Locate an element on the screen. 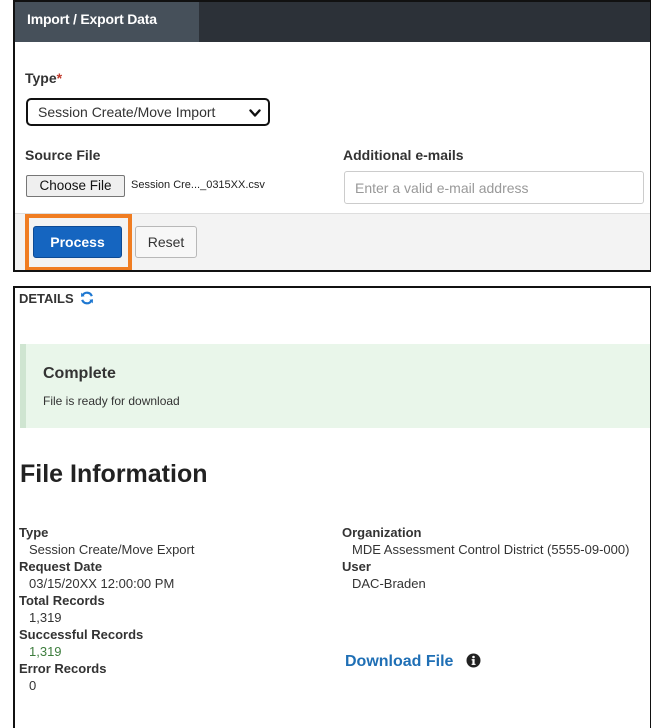 The height and width of the screenshot is (728, 651). field-label-error-records: Error Records is located at coordinates (63, 668).